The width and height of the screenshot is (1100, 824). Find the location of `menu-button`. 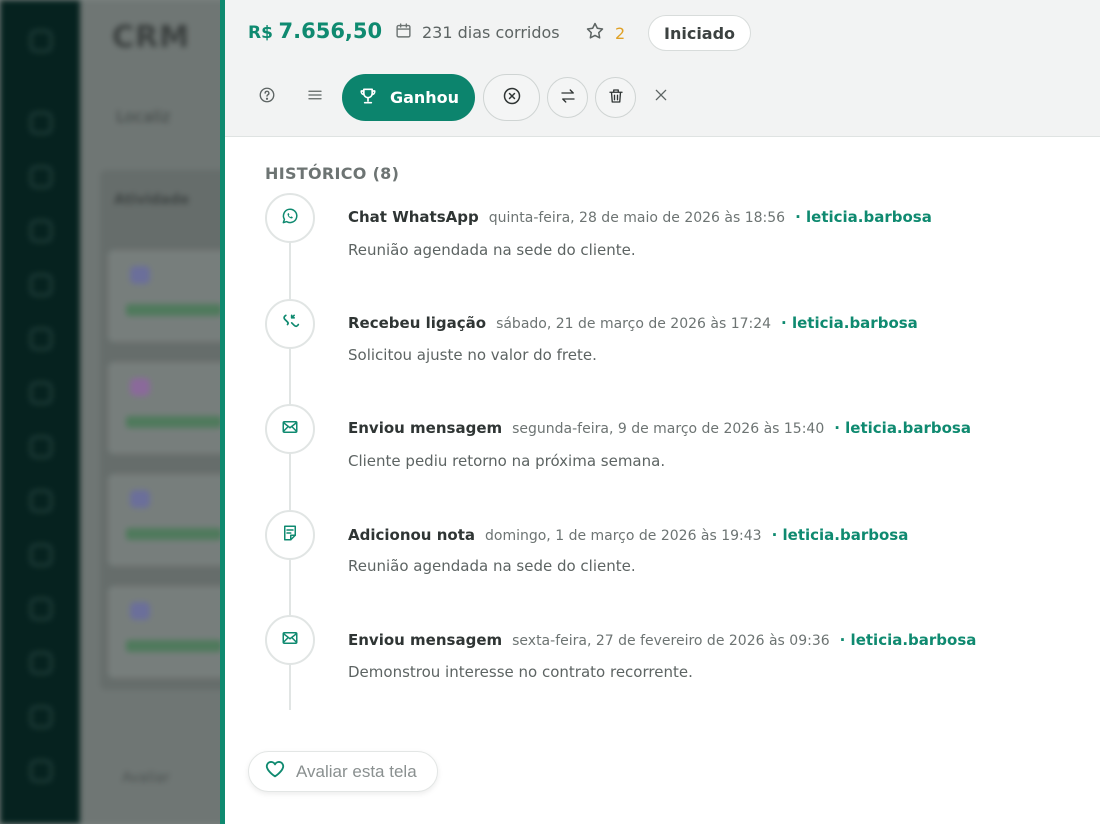

menu-button is located at coordinates (315, 97).